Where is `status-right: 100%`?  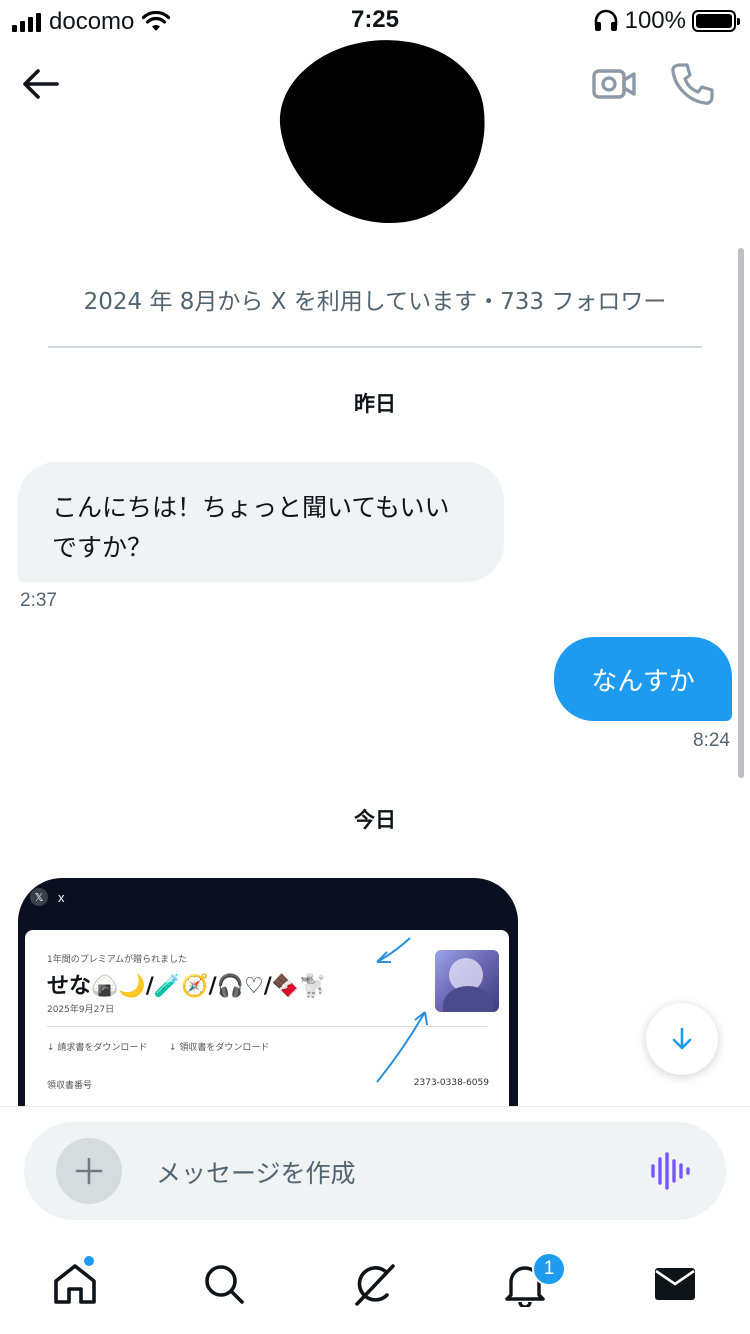 status-right: 100% is located at coordinates (666, 21).